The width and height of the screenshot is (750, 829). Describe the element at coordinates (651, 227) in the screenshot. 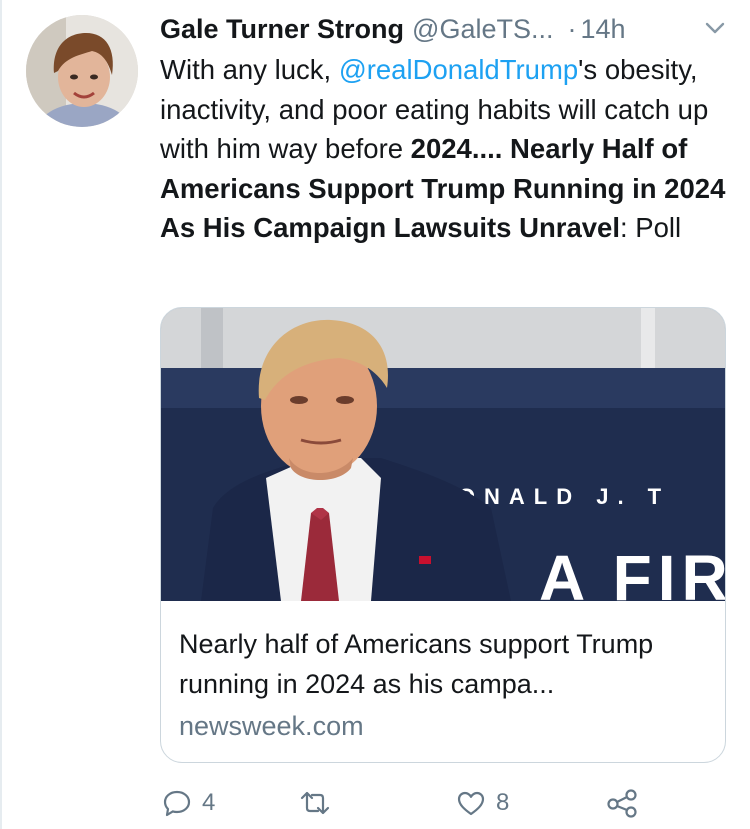

I see `tweet-text-part: : Poll` at that location.